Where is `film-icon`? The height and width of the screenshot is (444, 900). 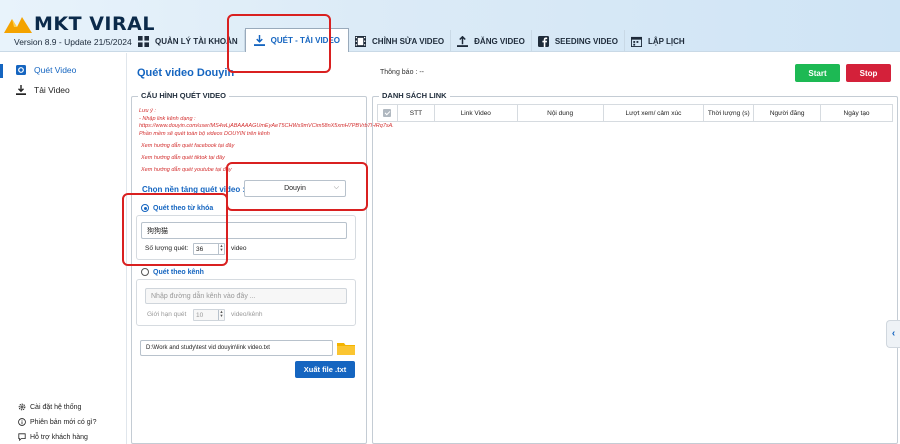
film-icon is located at coordinates (361, 41).